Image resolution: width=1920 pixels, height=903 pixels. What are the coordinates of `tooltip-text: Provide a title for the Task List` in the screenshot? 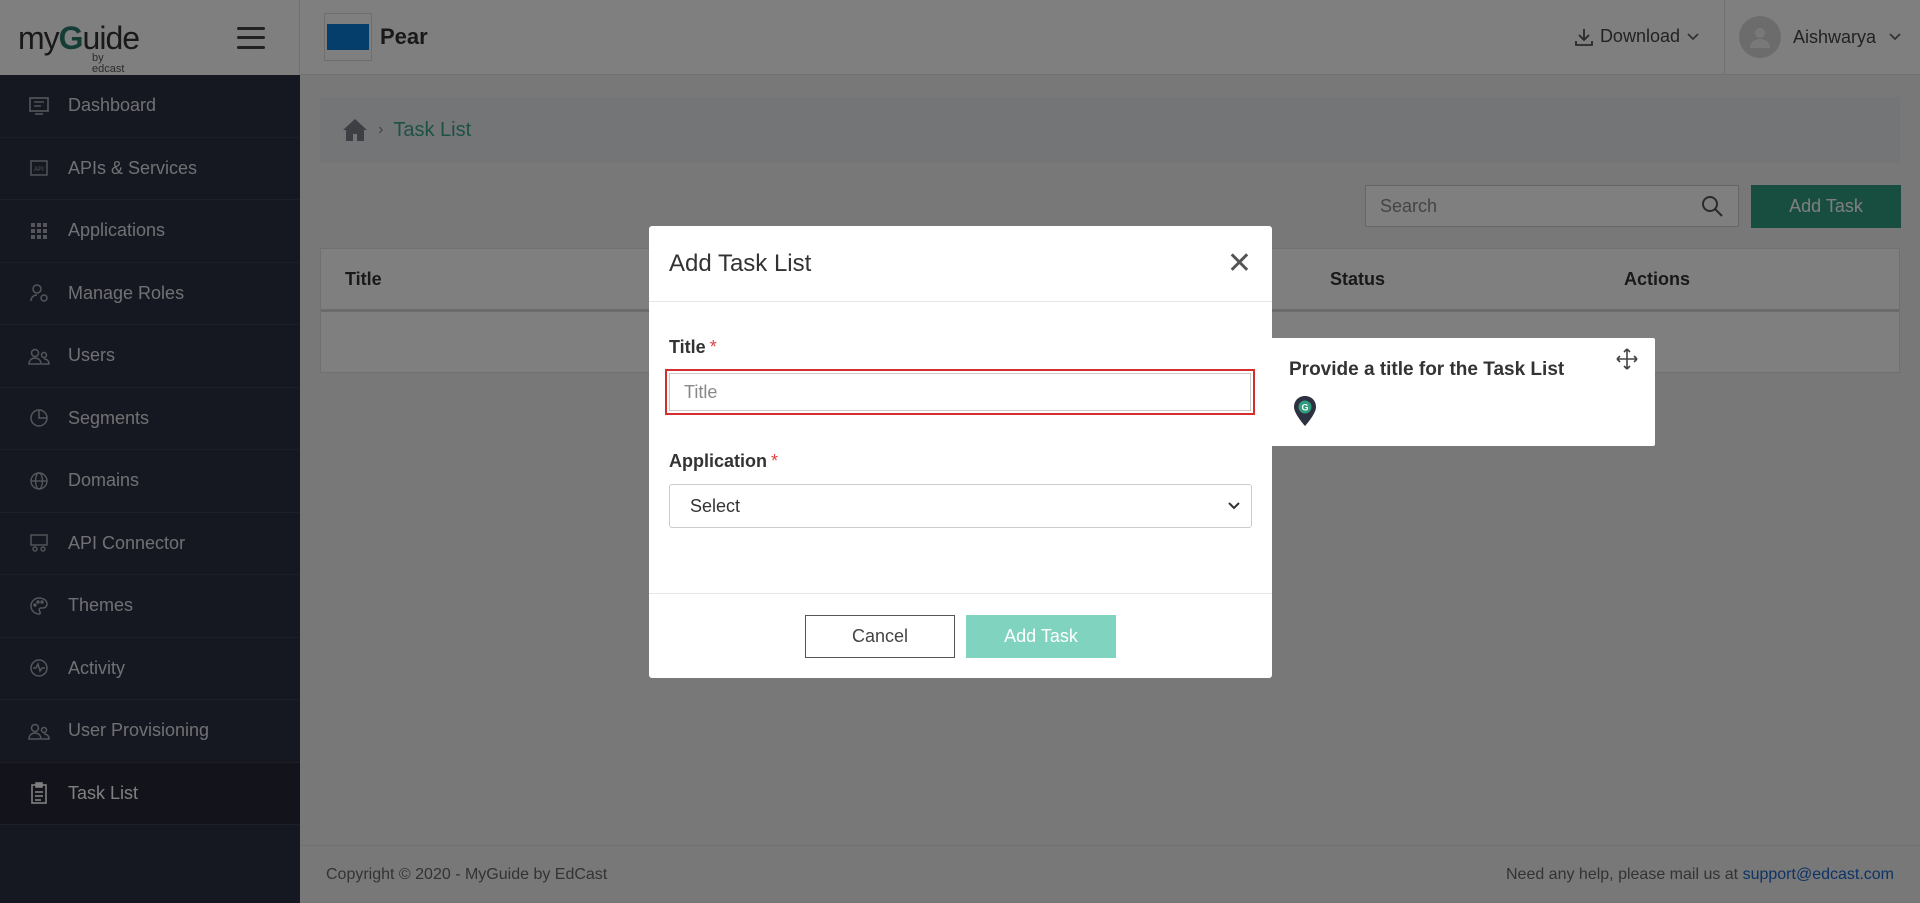 It's located at (1427, 369).